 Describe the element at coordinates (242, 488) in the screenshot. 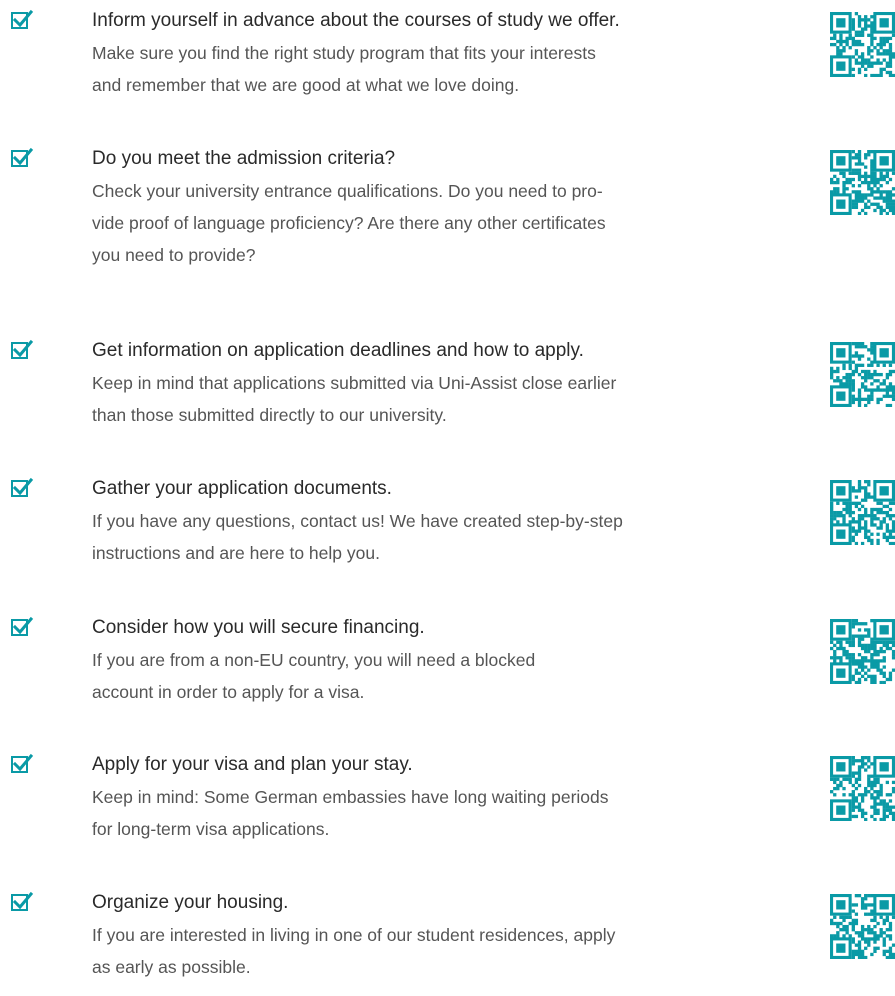

I see `item-title: Gather your application documents.` at that location.